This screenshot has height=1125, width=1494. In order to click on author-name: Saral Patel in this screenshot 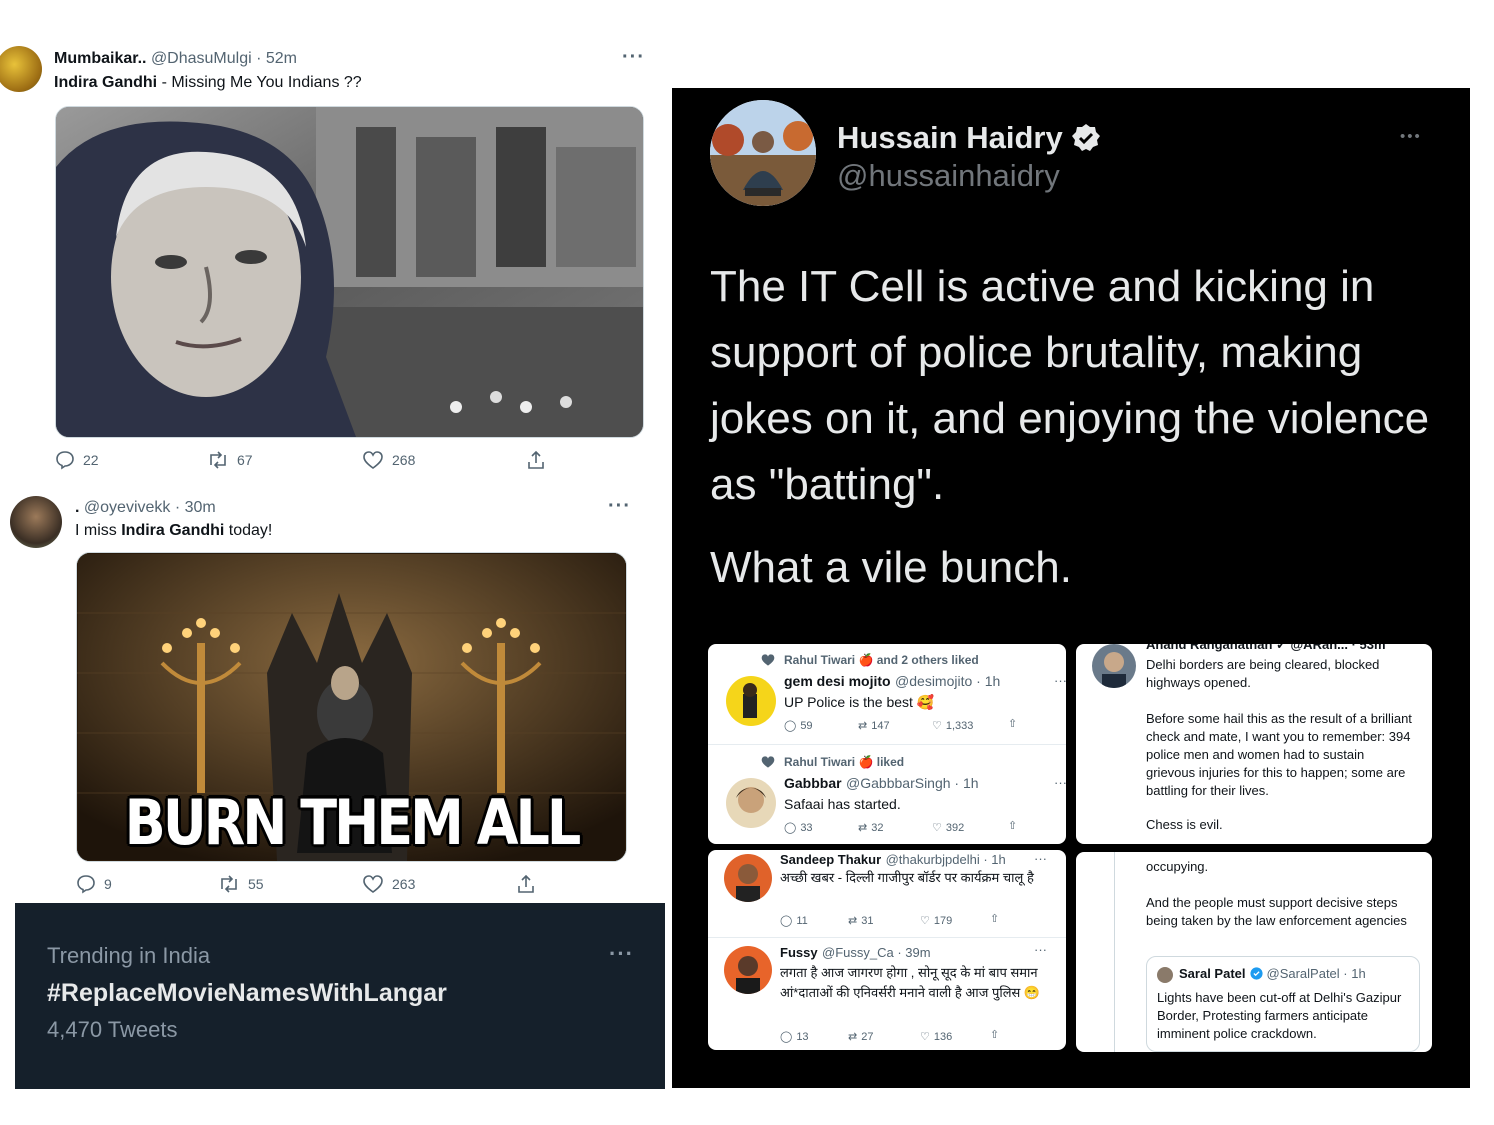, I will do `click(1212, 973)`.